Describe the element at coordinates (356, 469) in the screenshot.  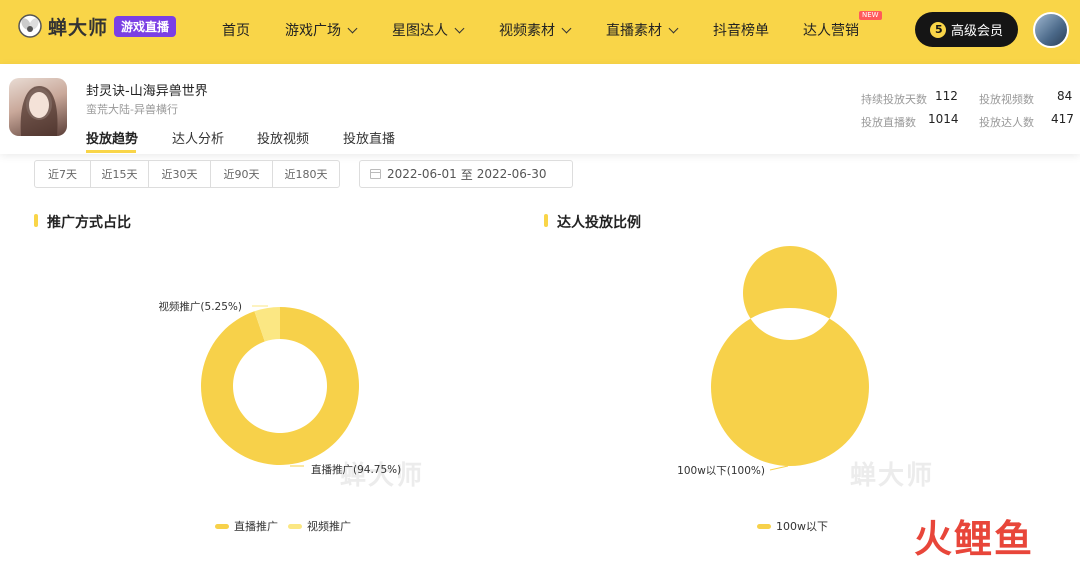
I see `slice-label: 直播推广(94.75%)` at that location.